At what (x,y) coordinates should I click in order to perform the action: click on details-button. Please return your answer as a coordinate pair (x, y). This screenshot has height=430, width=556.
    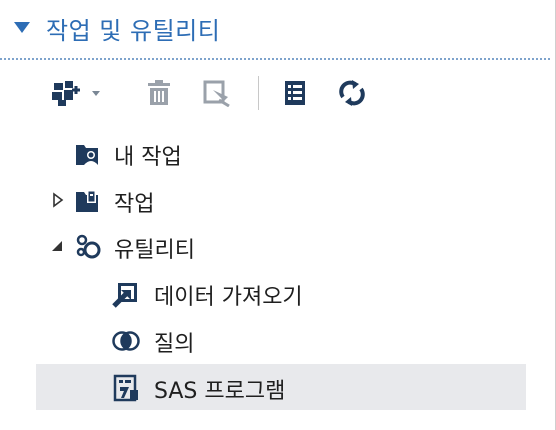
    Looking at the image, I should click on (295, 93).